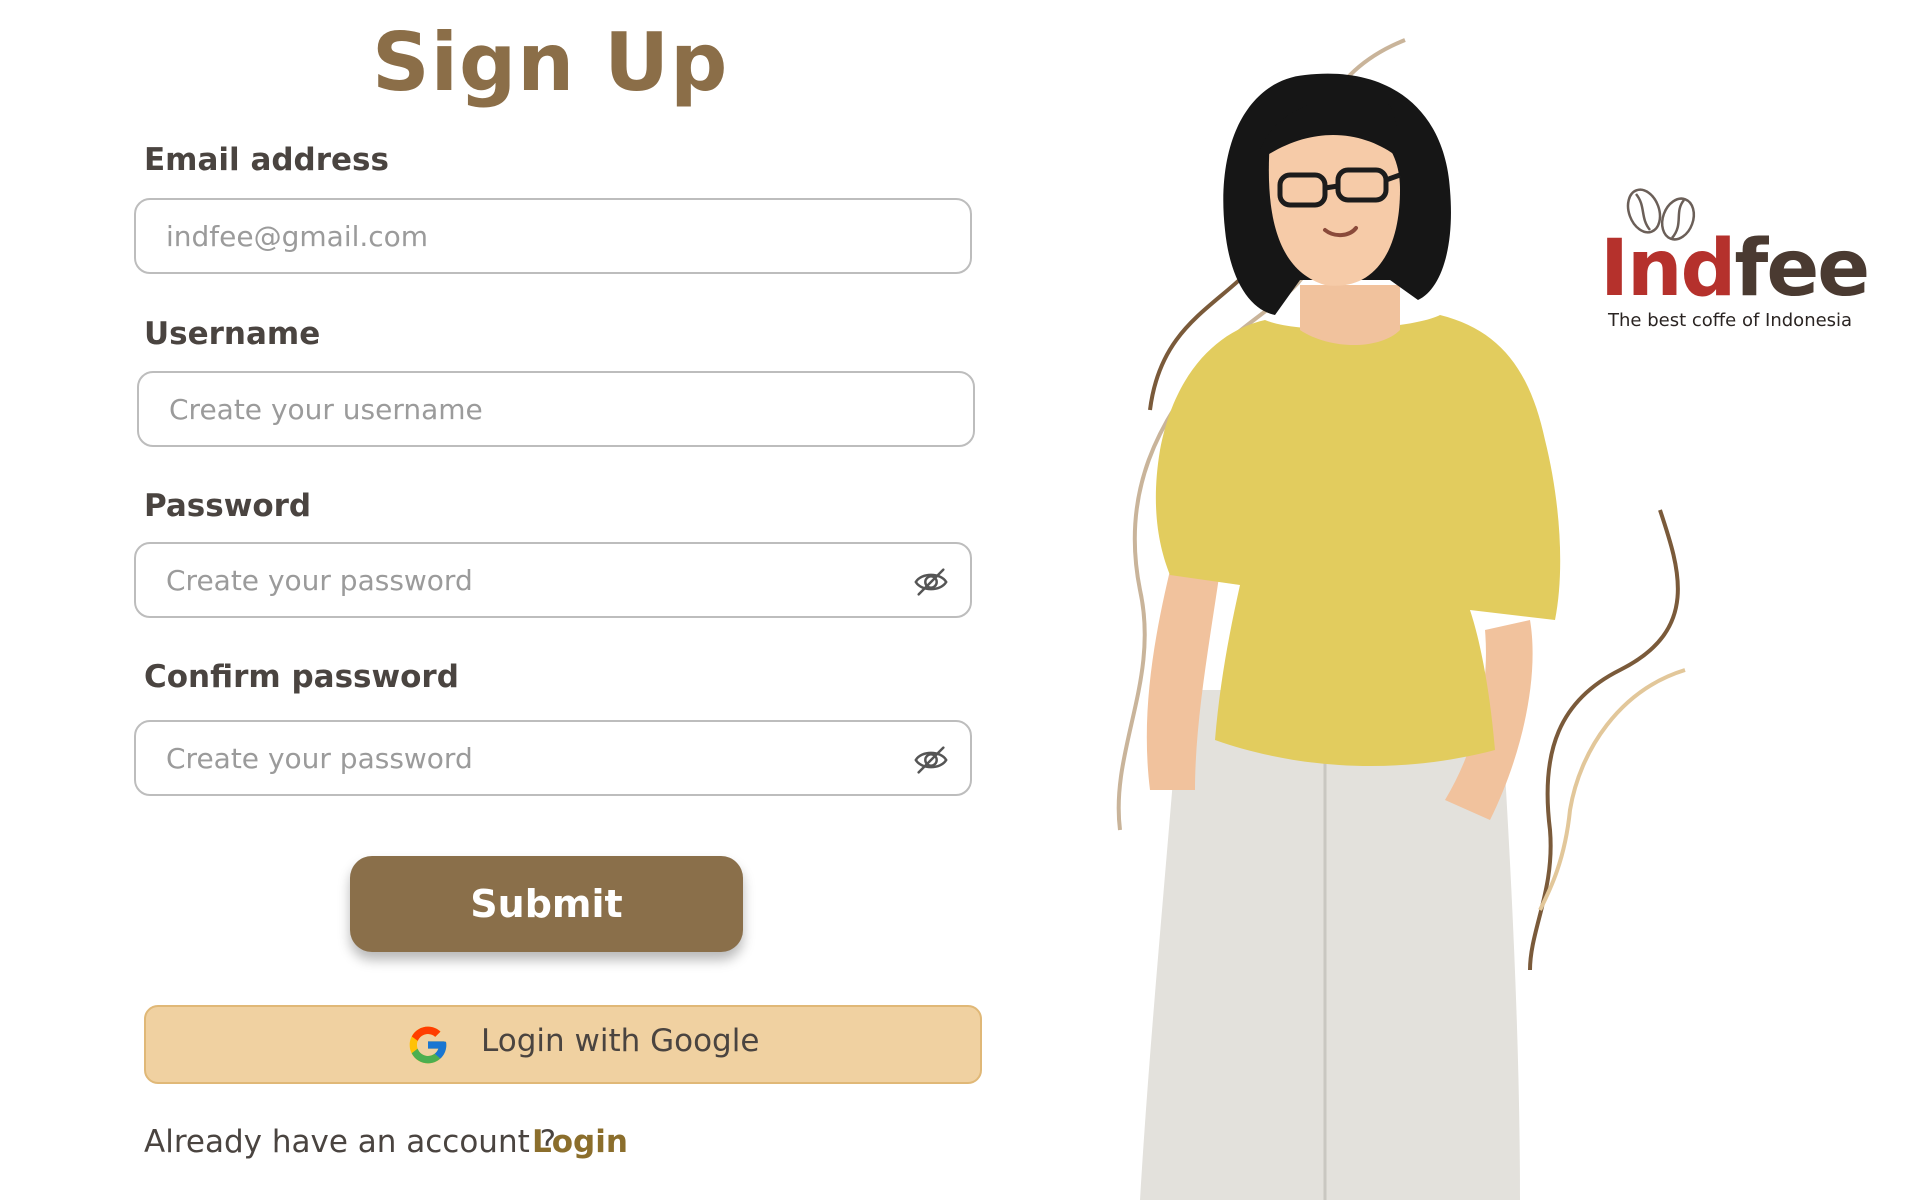 Image resolution: width=1920 pixels, height=1200 pixels. What do you see at coordinates (1802, 269) in the screenshot?
I see `brand-name-part2: fee` at bounding box center [1802, 269].